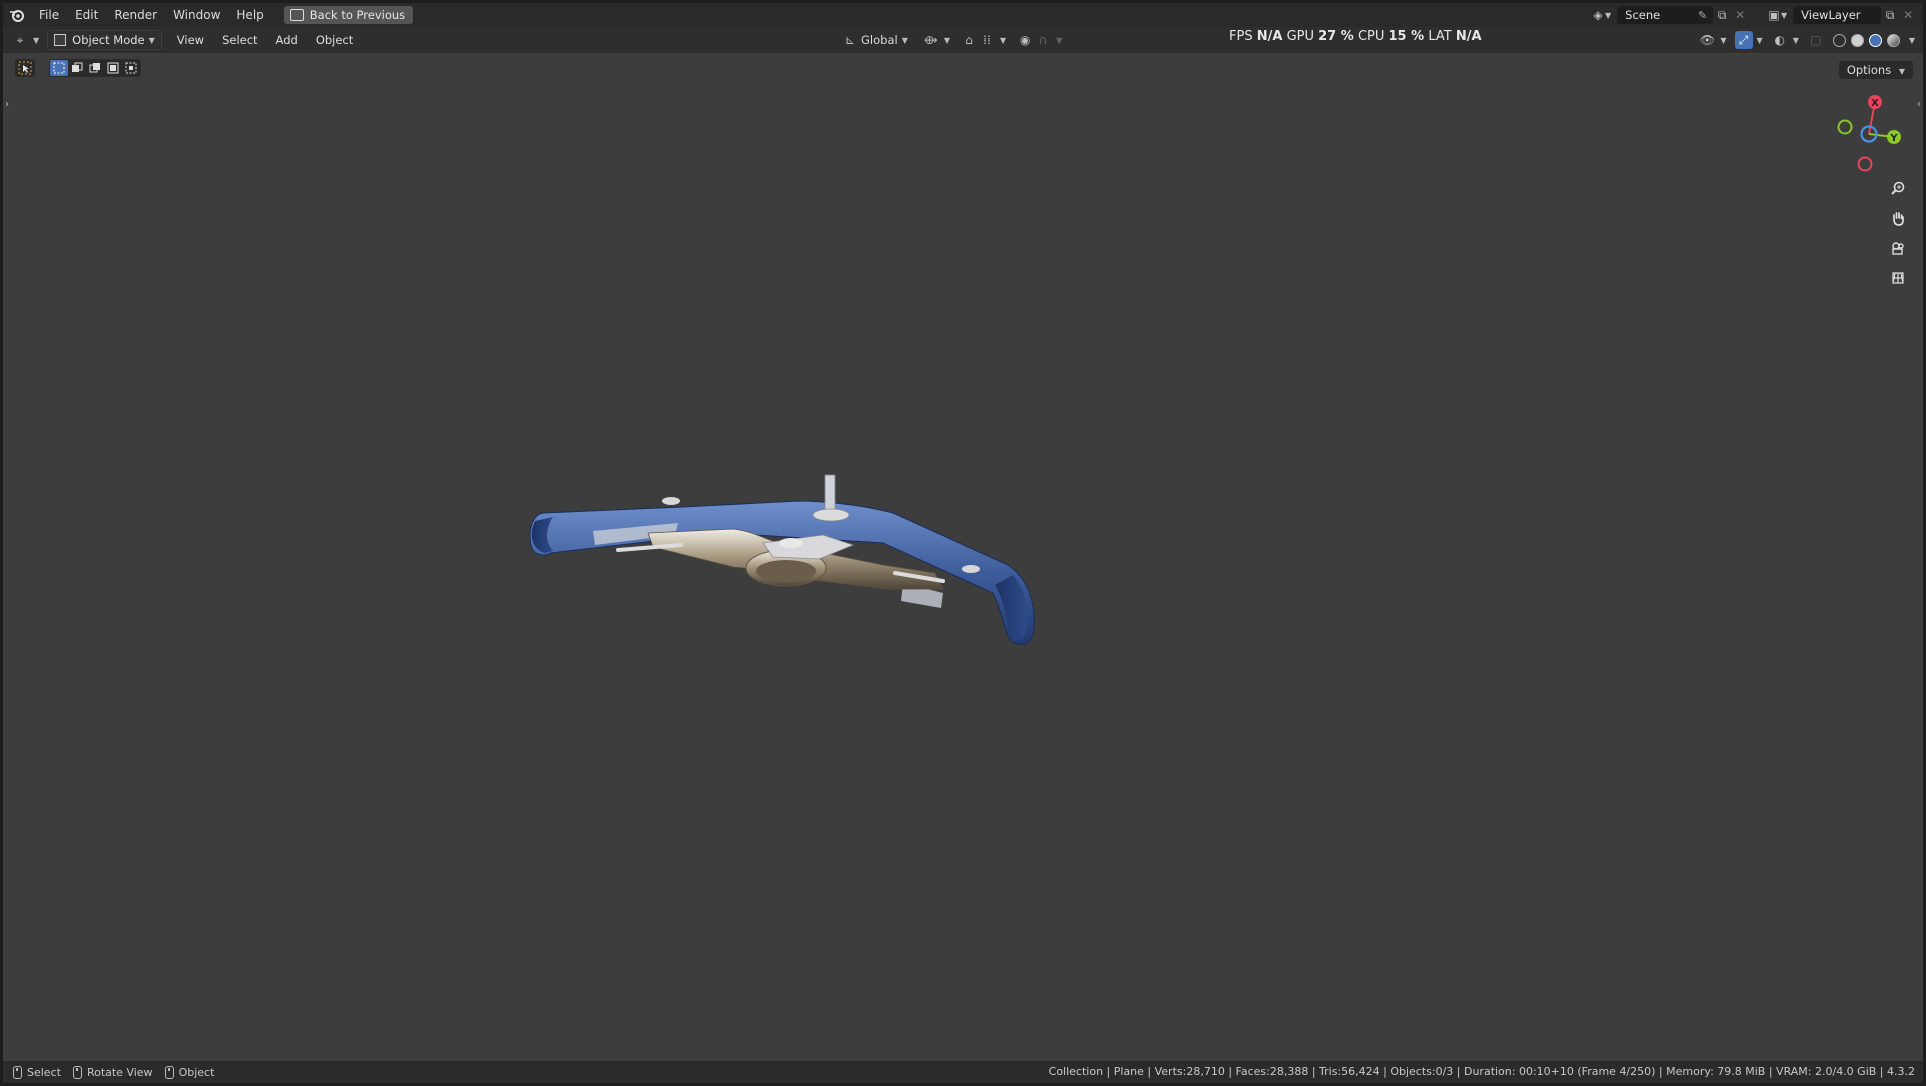 Image resolution: width=1926 pixels, height=1086 pixels. Describe the element at coordinates (1898, 278) in the screenshot. I see `perspective-toggle-icon` at that location.